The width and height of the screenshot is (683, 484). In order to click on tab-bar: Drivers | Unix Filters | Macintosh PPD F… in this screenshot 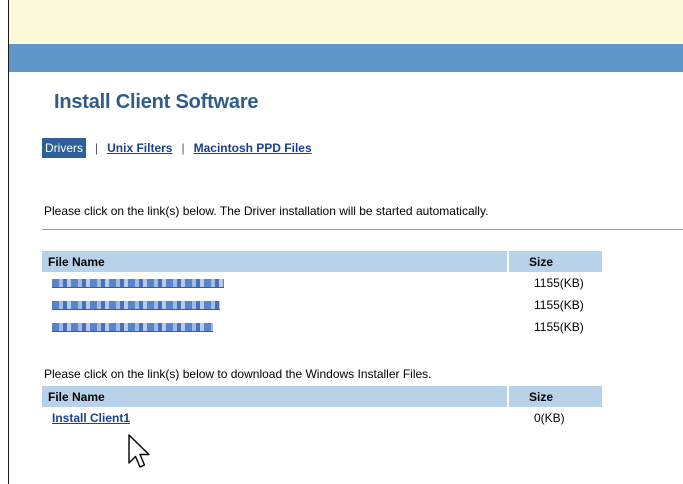, I will do `click(177, 148)`.